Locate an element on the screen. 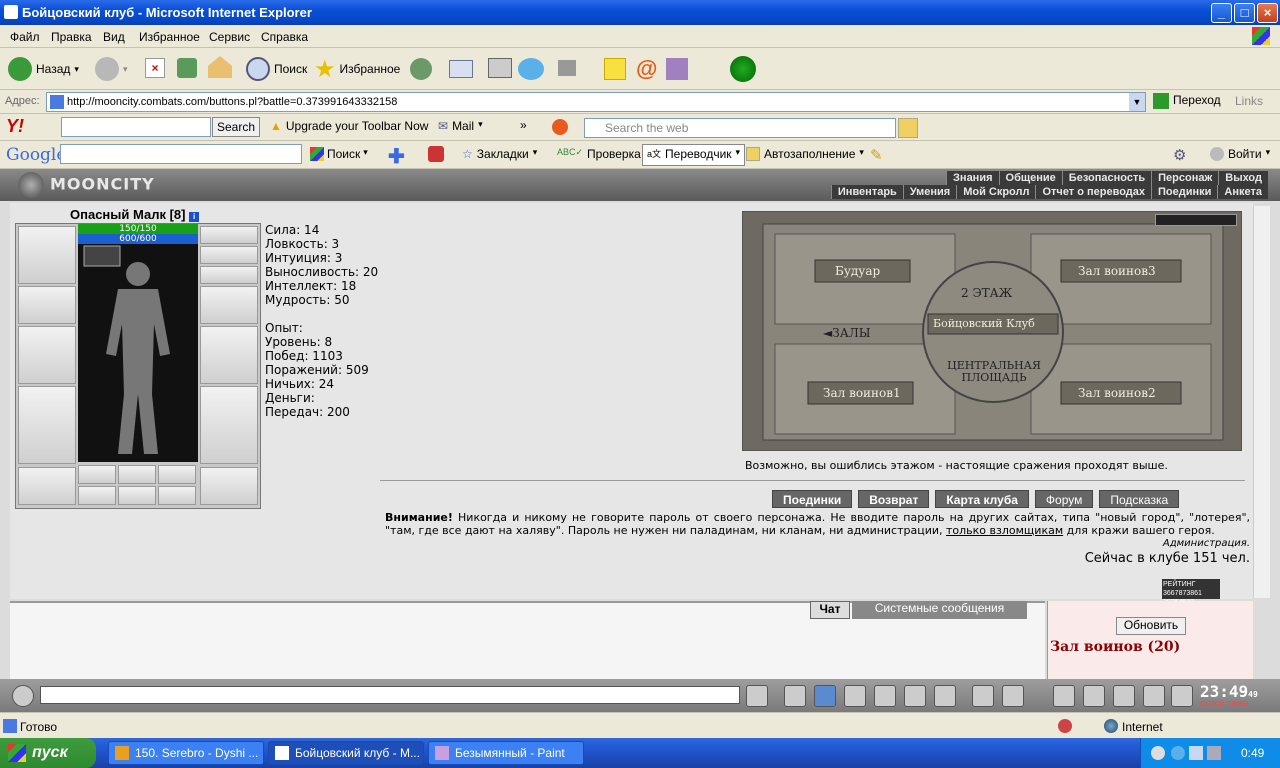 This screenshot has width=1280, height=768. yahoo-search-button: Search is located at coordinates (236, 127).